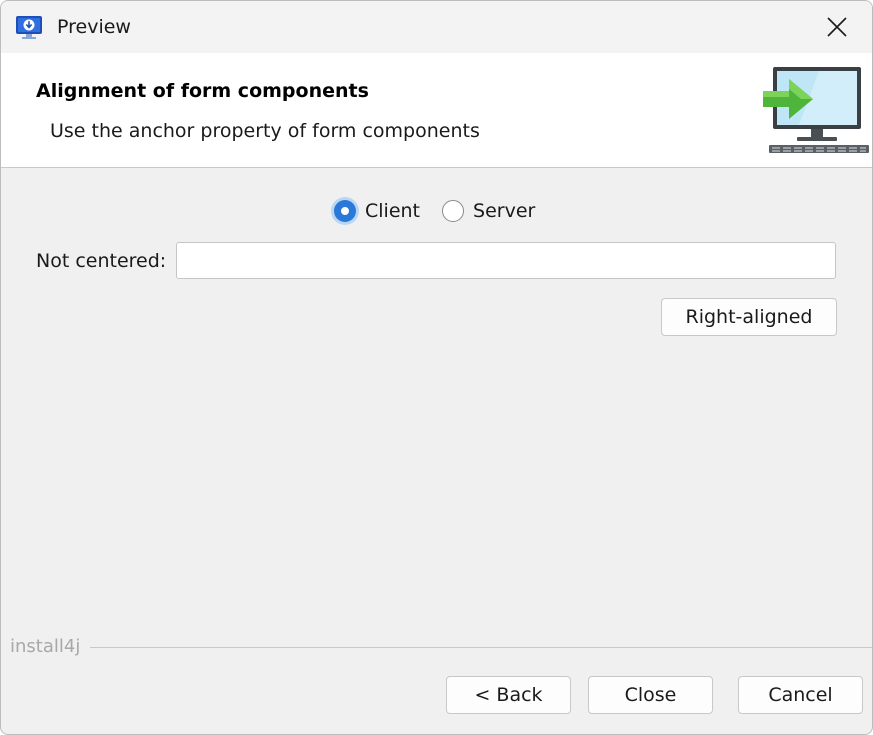 This screenshot has height=735, width=873. I want to click on close-button: Close, so click(650, 695).